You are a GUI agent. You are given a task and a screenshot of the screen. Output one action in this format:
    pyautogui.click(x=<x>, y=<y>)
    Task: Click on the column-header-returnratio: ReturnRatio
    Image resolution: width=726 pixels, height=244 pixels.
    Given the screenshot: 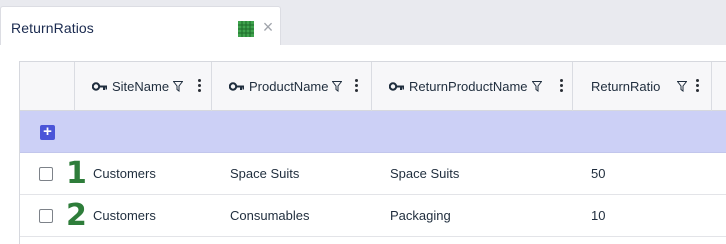 What is the action you would take?
    pyautogui.click(x=625, y=86)
    